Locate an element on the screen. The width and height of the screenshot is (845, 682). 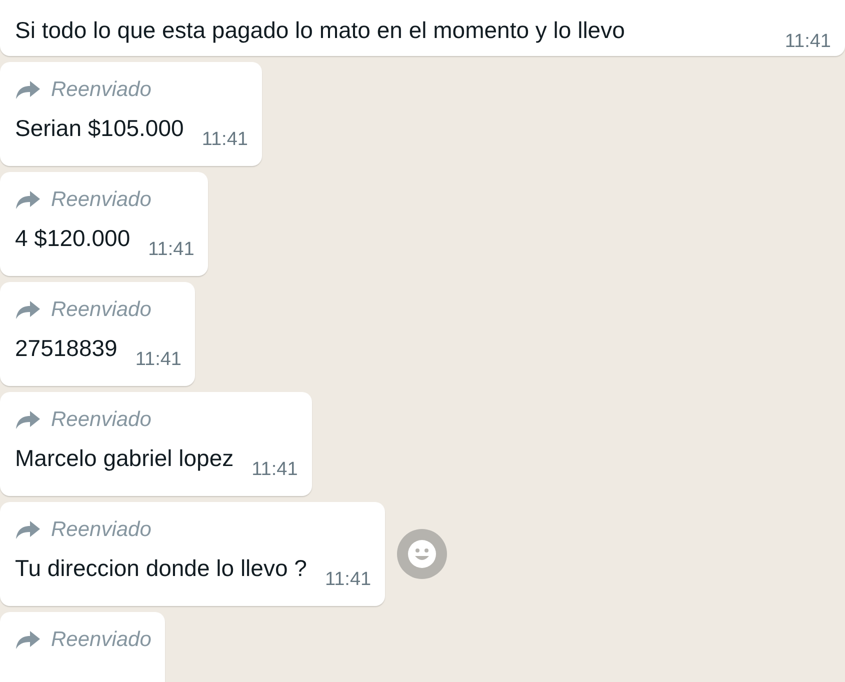
smiley-icon is located at coordinates (422, 554).